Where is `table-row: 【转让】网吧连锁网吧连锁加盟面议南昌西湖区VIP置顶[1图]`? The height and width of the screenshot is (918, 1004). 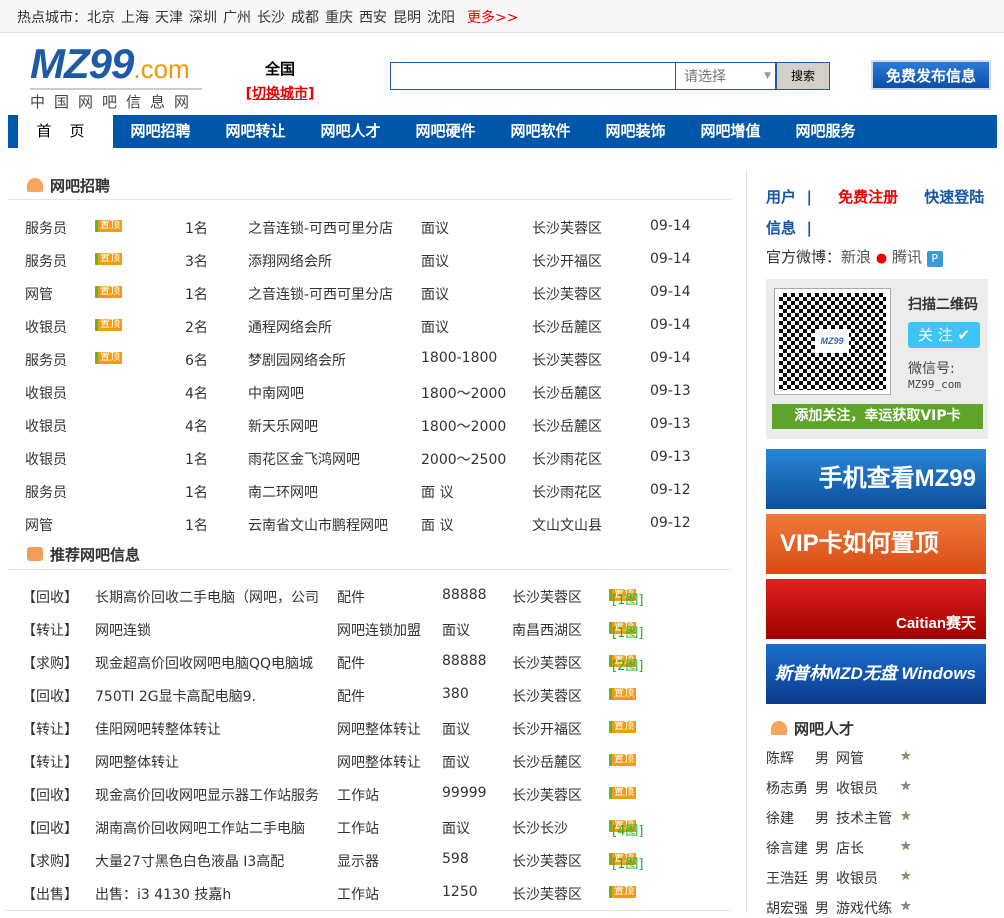 table-row: 【转让】网吧连锁网吧连锁加盟面议南昌西湖区VIP置顶[1图] is located at coordinates (365, 630).